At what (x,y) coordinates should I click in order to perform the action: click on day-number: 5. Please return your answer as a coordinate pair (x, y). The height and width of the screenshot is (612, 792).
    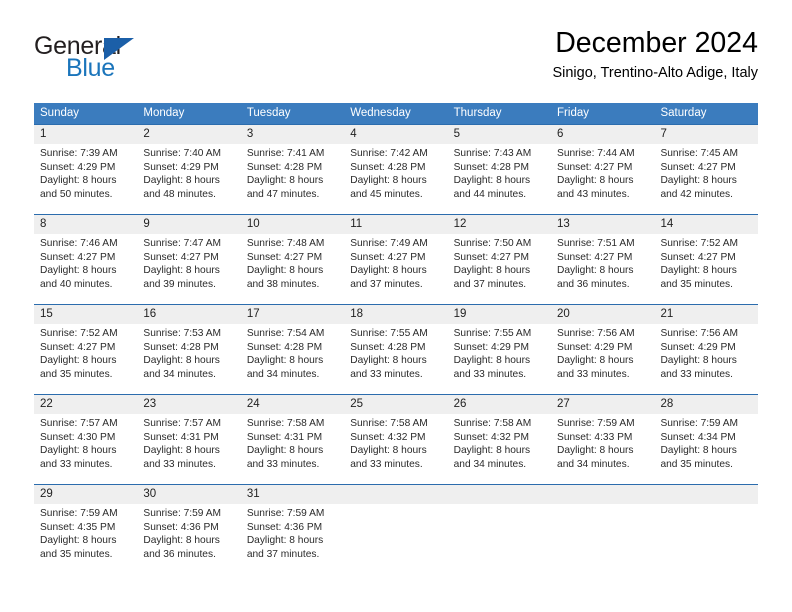
    Looking at the image, I should click on (499, 134).